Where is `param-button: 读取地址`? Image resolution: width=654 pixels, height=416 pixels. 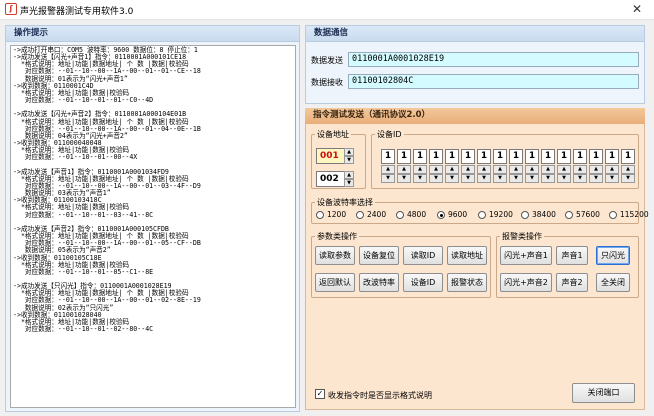
param-button: 读取地址 is located at coordinates (467, 255).